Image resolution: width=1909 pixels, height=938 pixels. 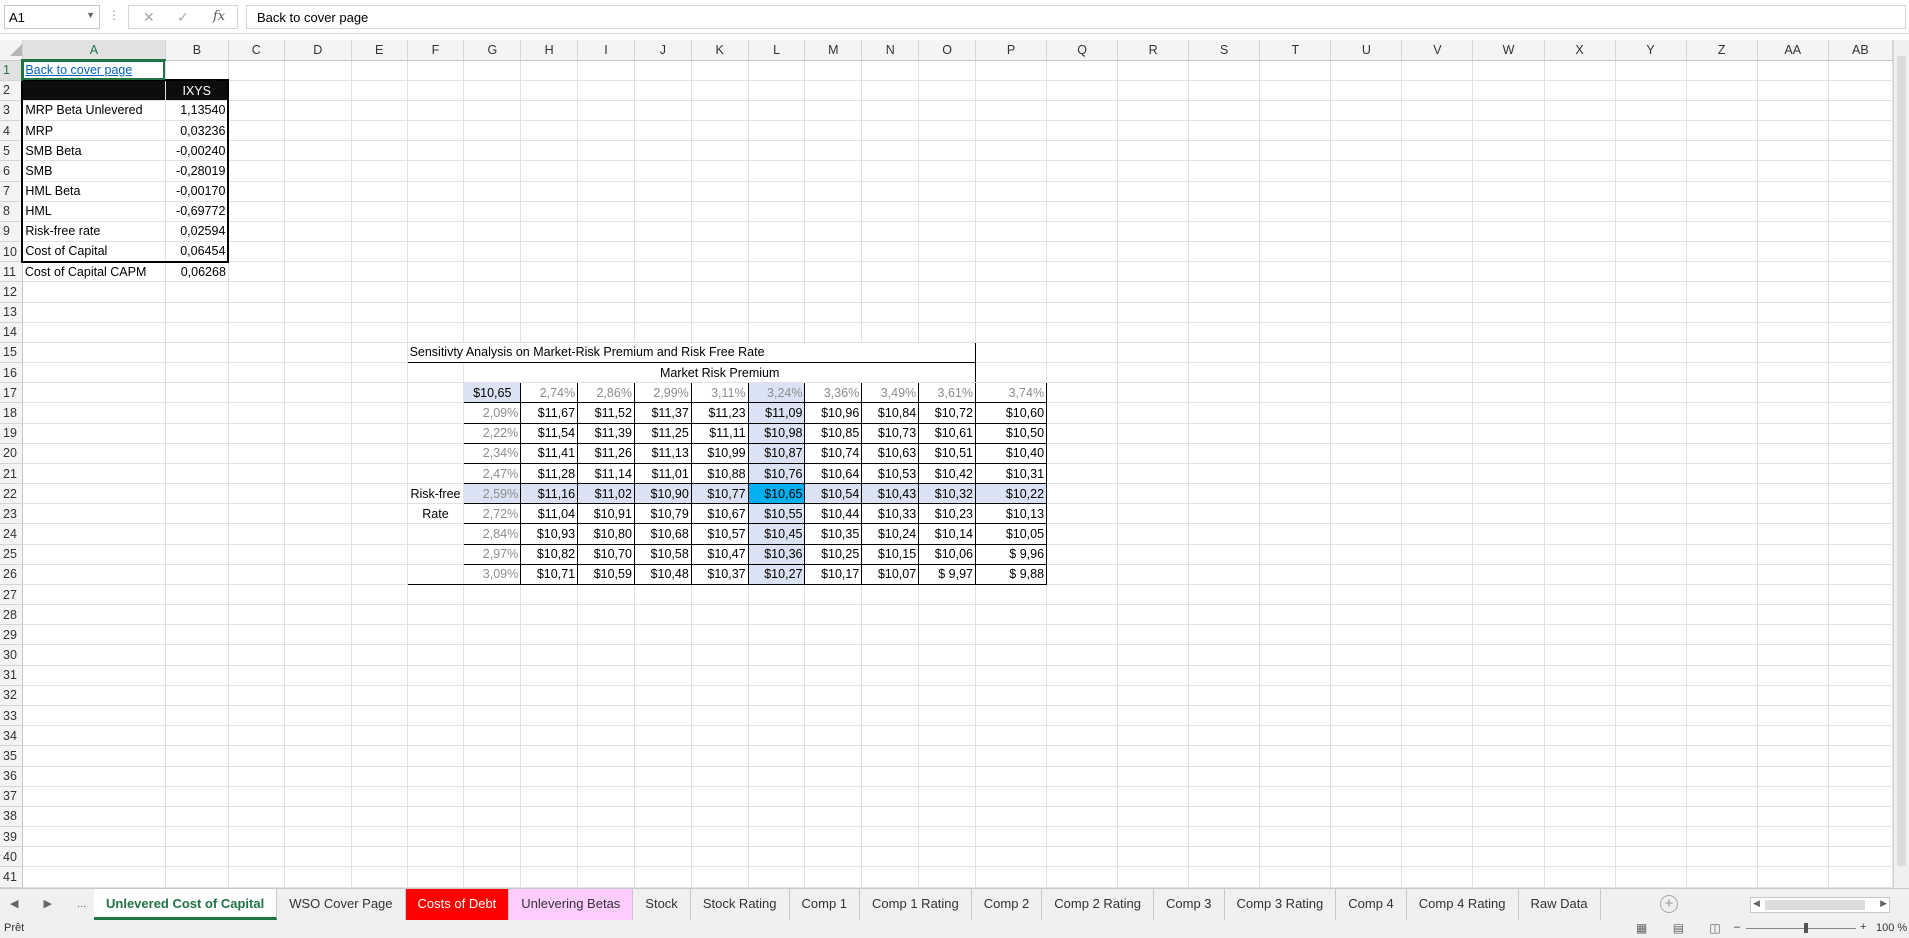 I want to click on page-layout-icon: ▤, so click(x=1678, y=928).